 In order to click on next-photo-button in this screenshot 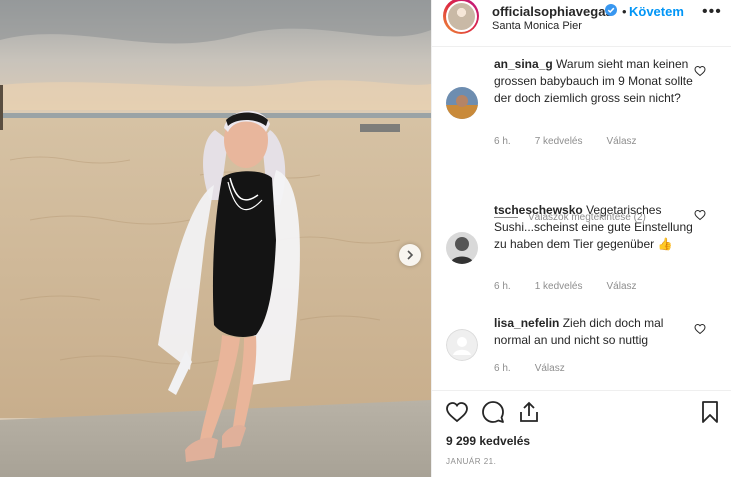, I will do `click(410, 255)`.